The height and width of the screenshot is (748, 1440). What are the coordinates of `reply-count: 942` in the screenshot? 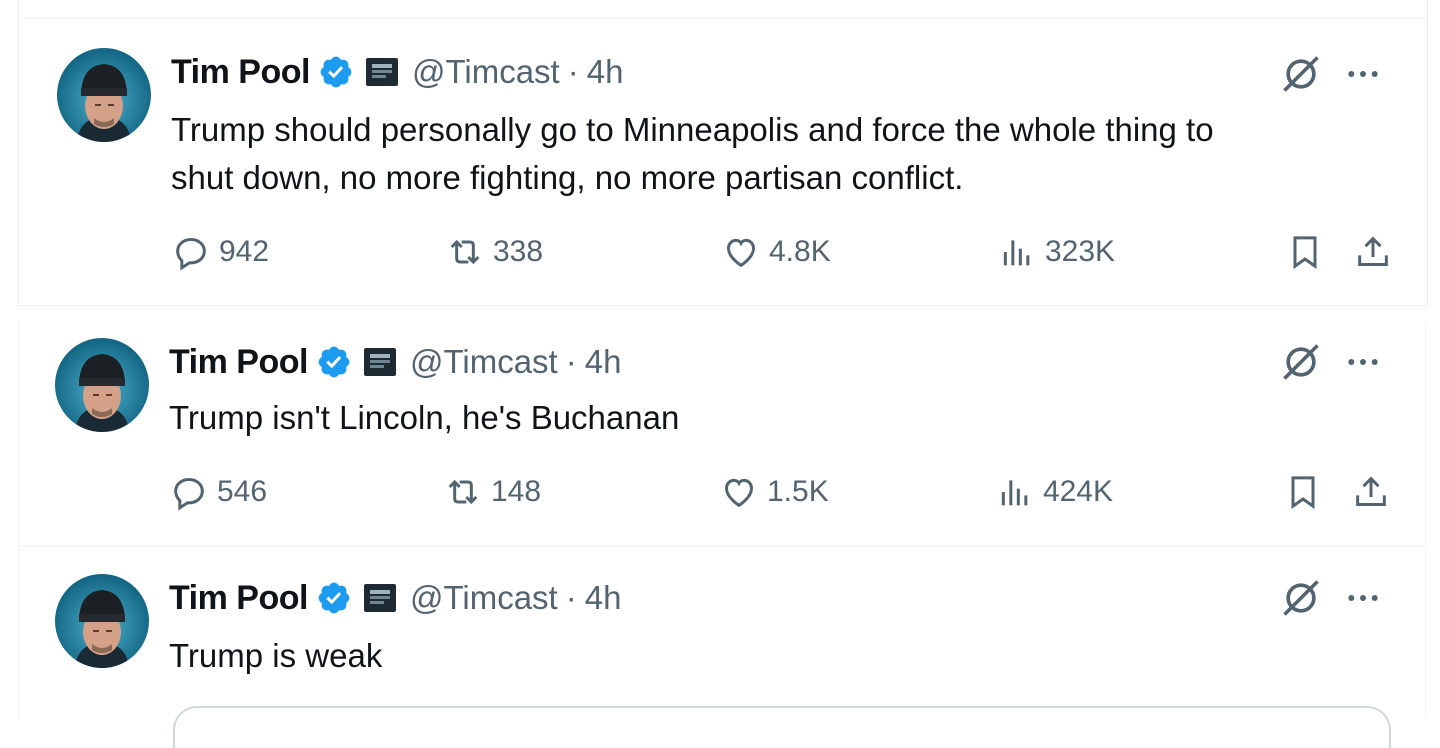 It's located at (244, 251).